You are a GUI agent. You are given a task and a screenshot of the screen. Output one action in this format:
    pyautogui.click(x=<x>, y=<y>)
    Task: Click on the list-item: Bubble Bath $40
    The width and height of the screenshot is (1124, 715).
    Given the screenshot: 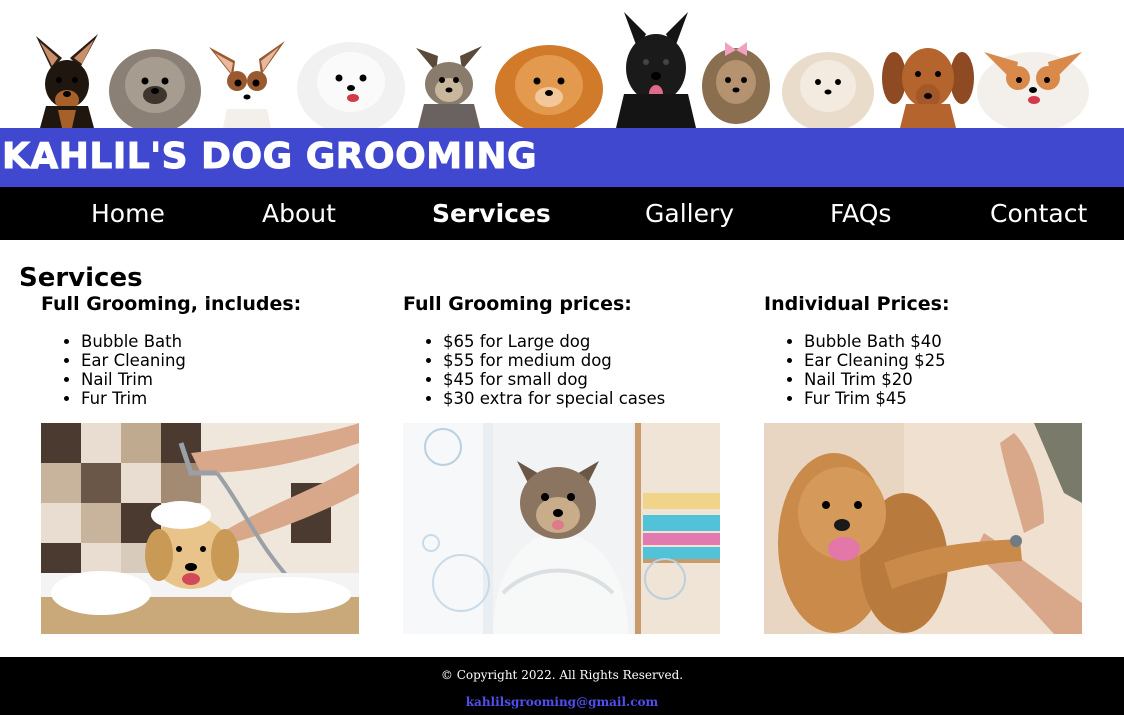 What is the action you would take?
    pyautogui.click(x=944, y=341)
    